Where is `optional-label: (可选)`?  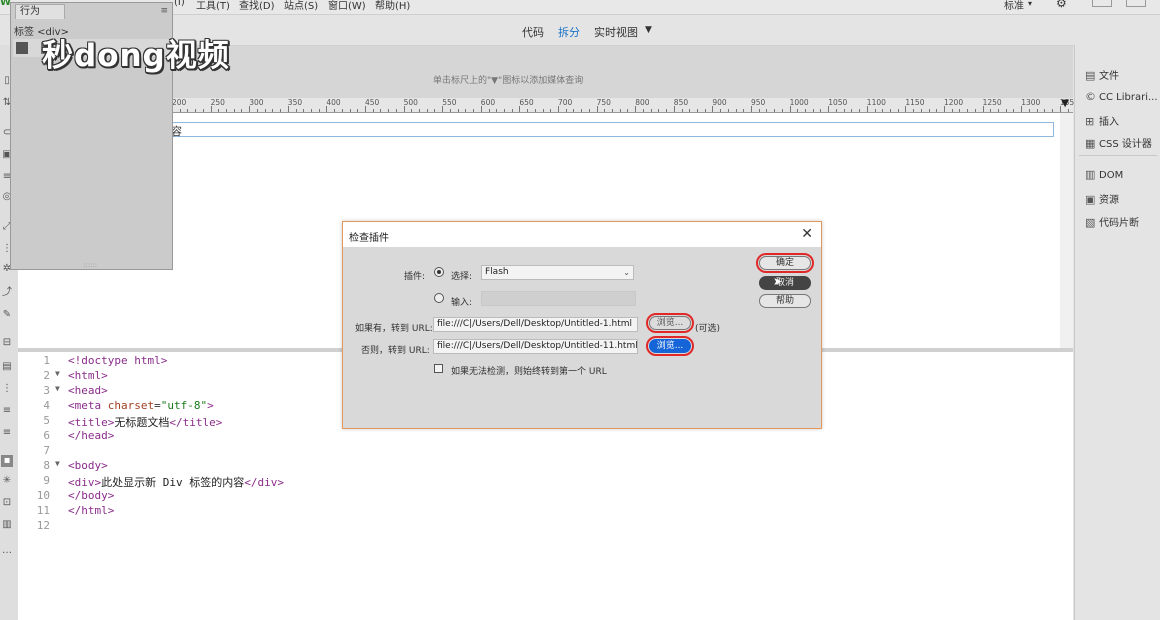
optional-label: (可选) is located at coordinates (708, 329).